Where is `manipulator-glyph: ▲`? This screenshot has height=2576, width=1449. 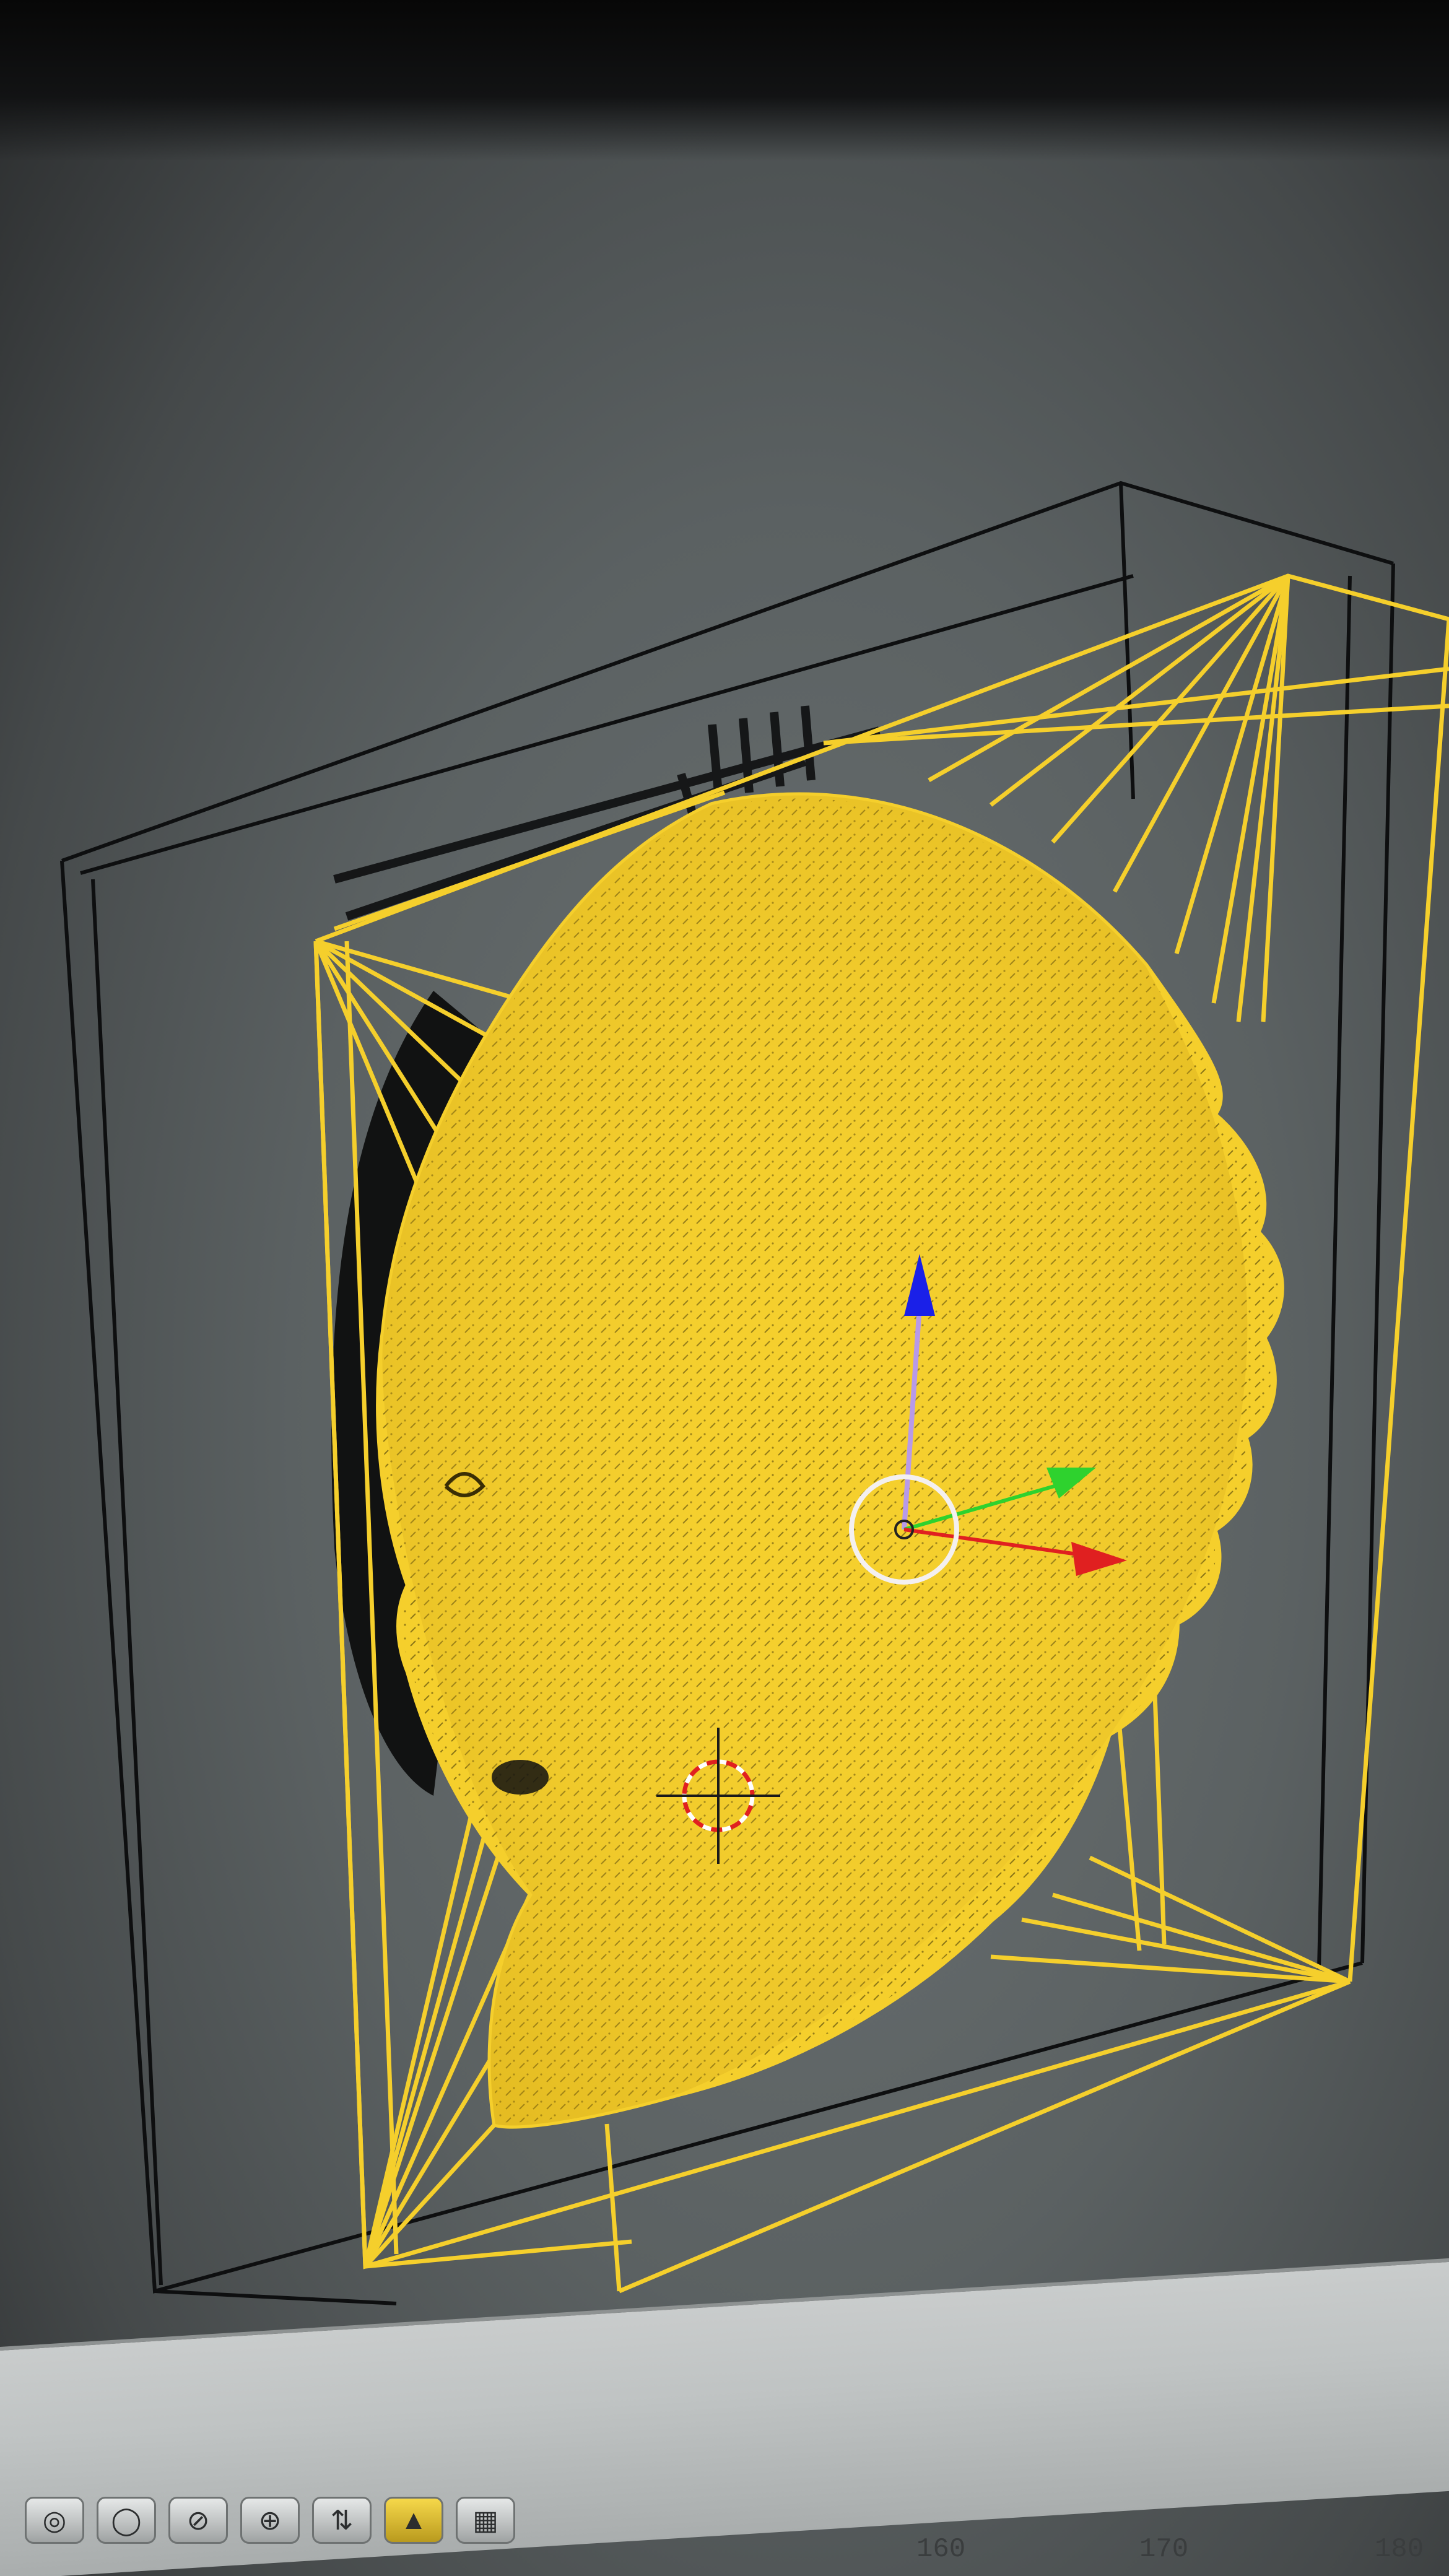
manipulator-glyph: ▲ is located at coordinates (413, 2520).